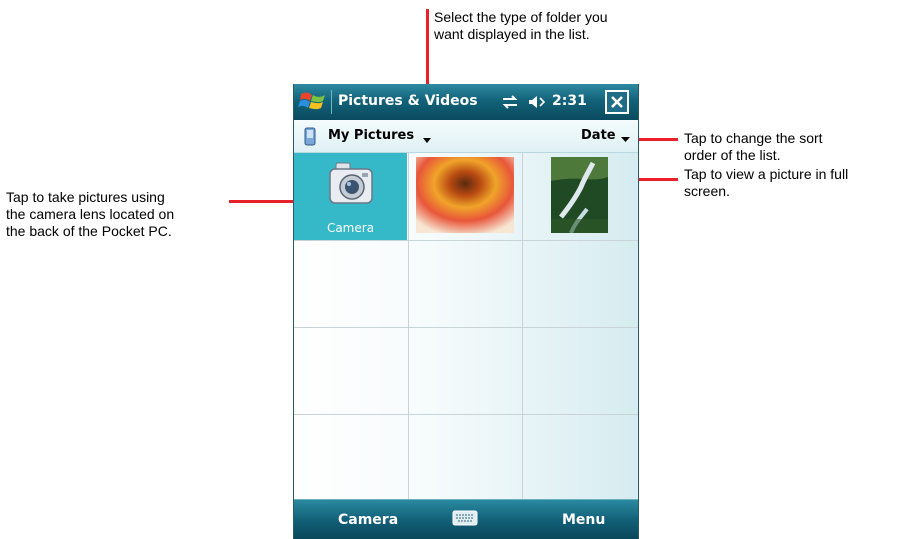 This screenshot has height=539, width=914. I want to click on close-button, so click(617, 102).